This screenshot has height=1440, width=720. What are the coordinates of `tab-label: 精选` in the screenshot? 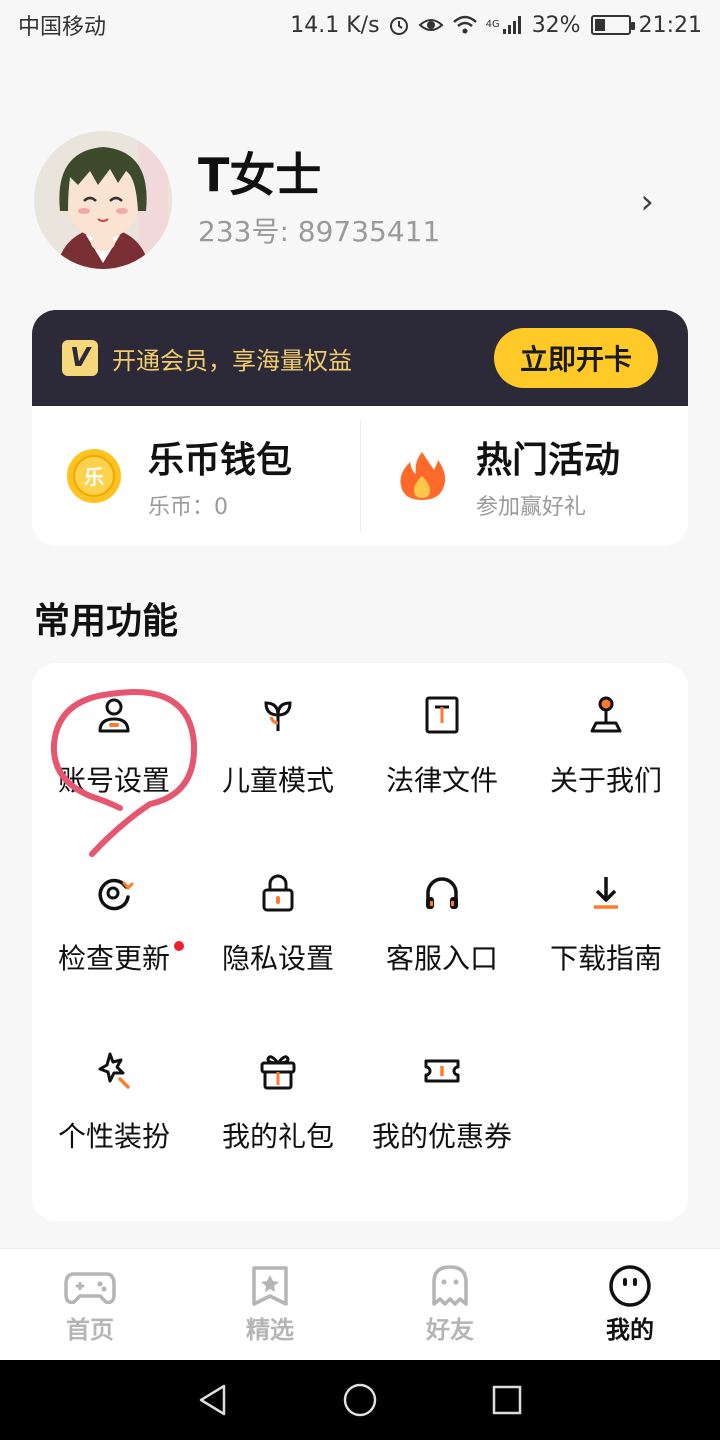 It's located at (270, 1330).